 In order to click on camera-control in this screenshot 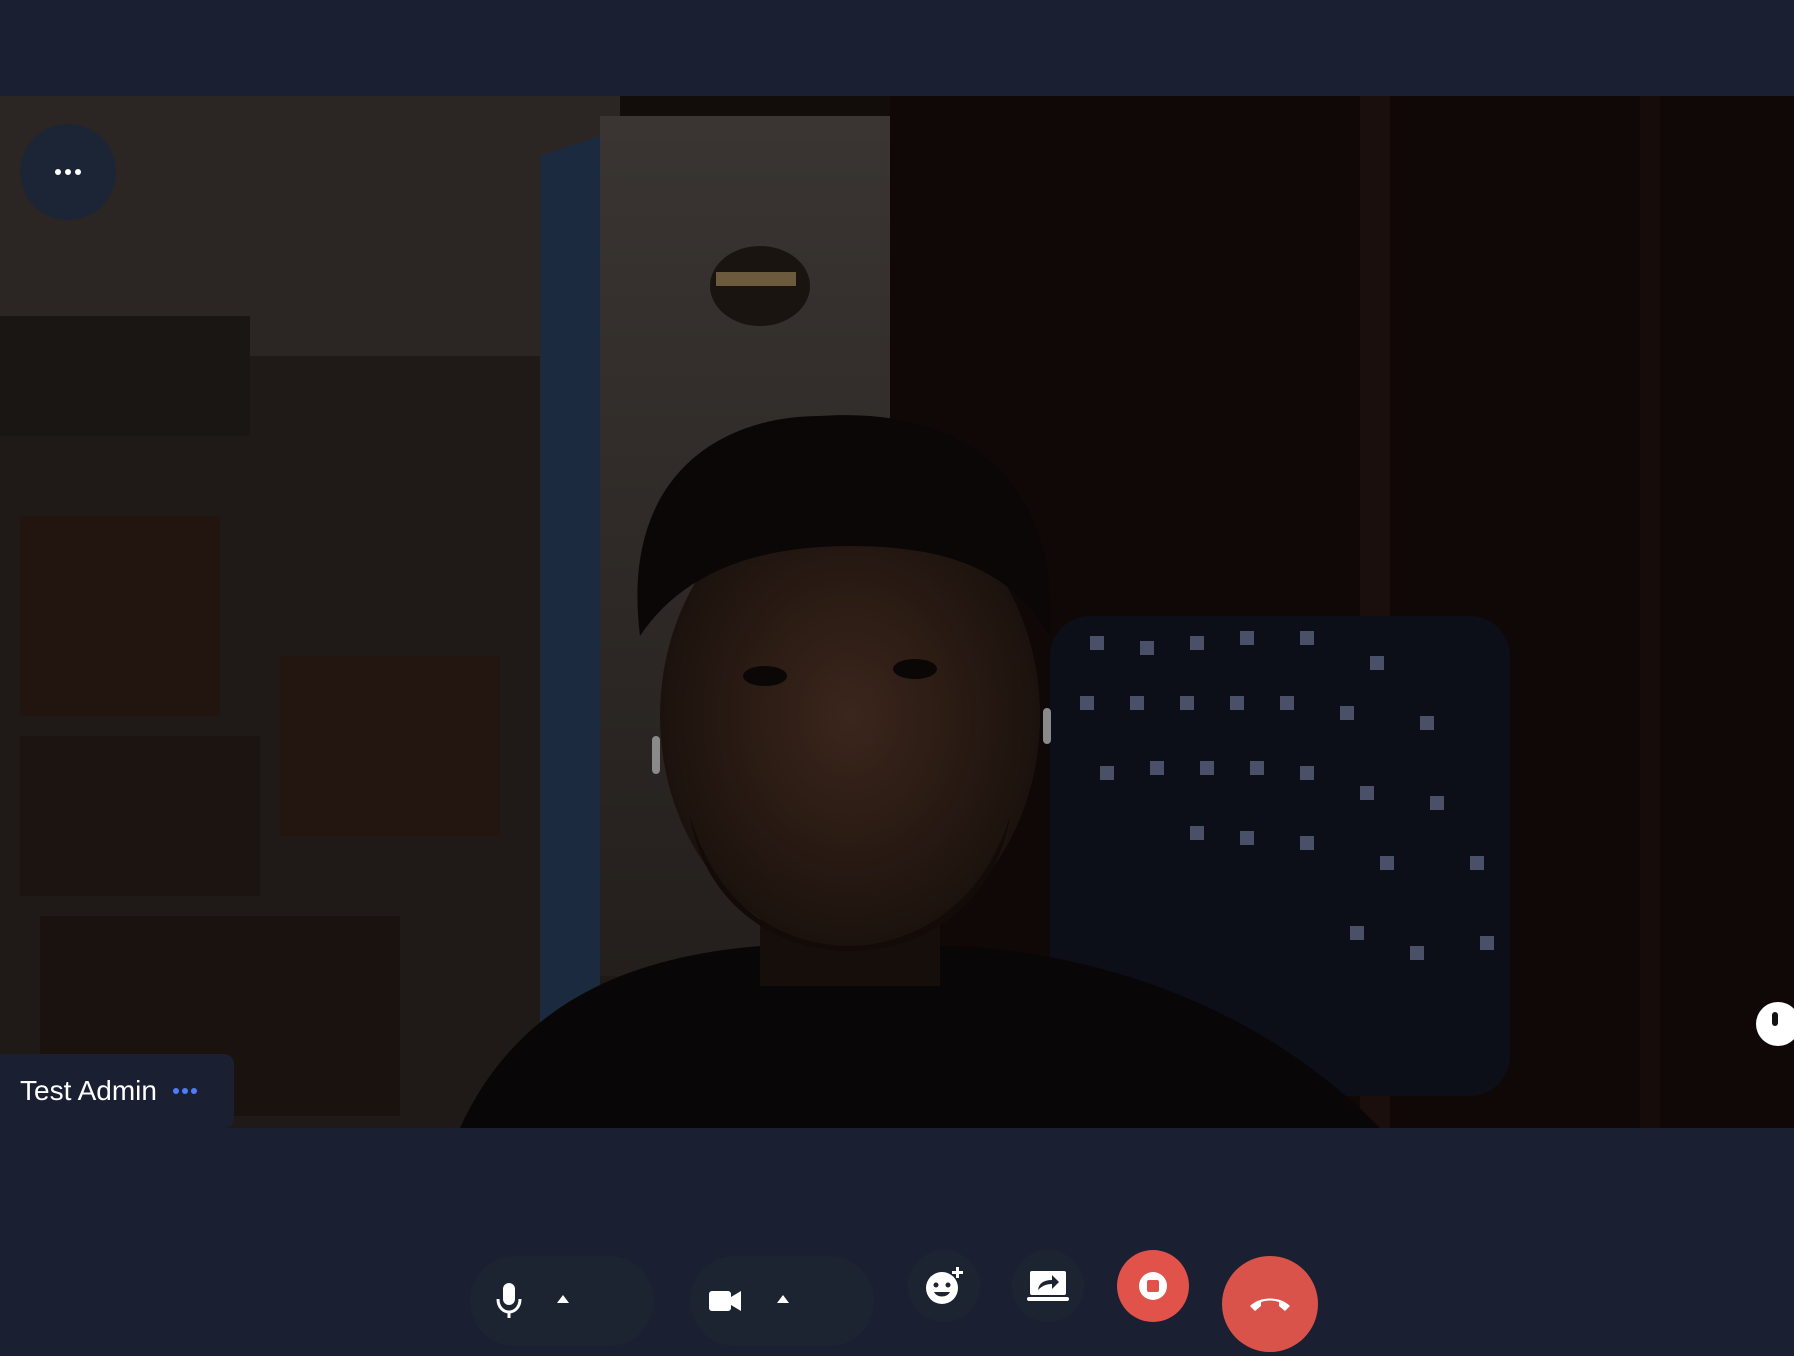, I will do `click(782, 1301)`.